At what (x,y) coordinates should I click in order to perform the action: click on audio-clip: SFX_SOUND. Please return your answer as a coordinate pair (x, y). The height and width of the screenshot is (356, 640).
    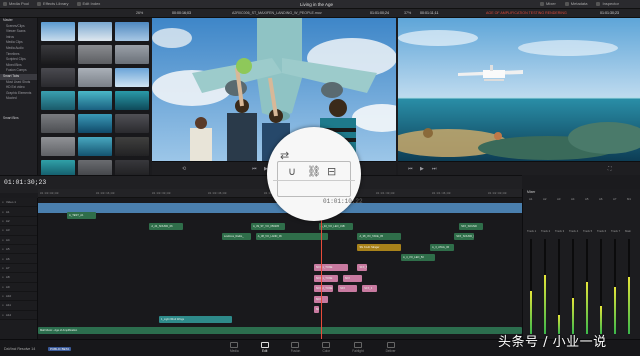
    Looking at the image, I should click on (471, 226).